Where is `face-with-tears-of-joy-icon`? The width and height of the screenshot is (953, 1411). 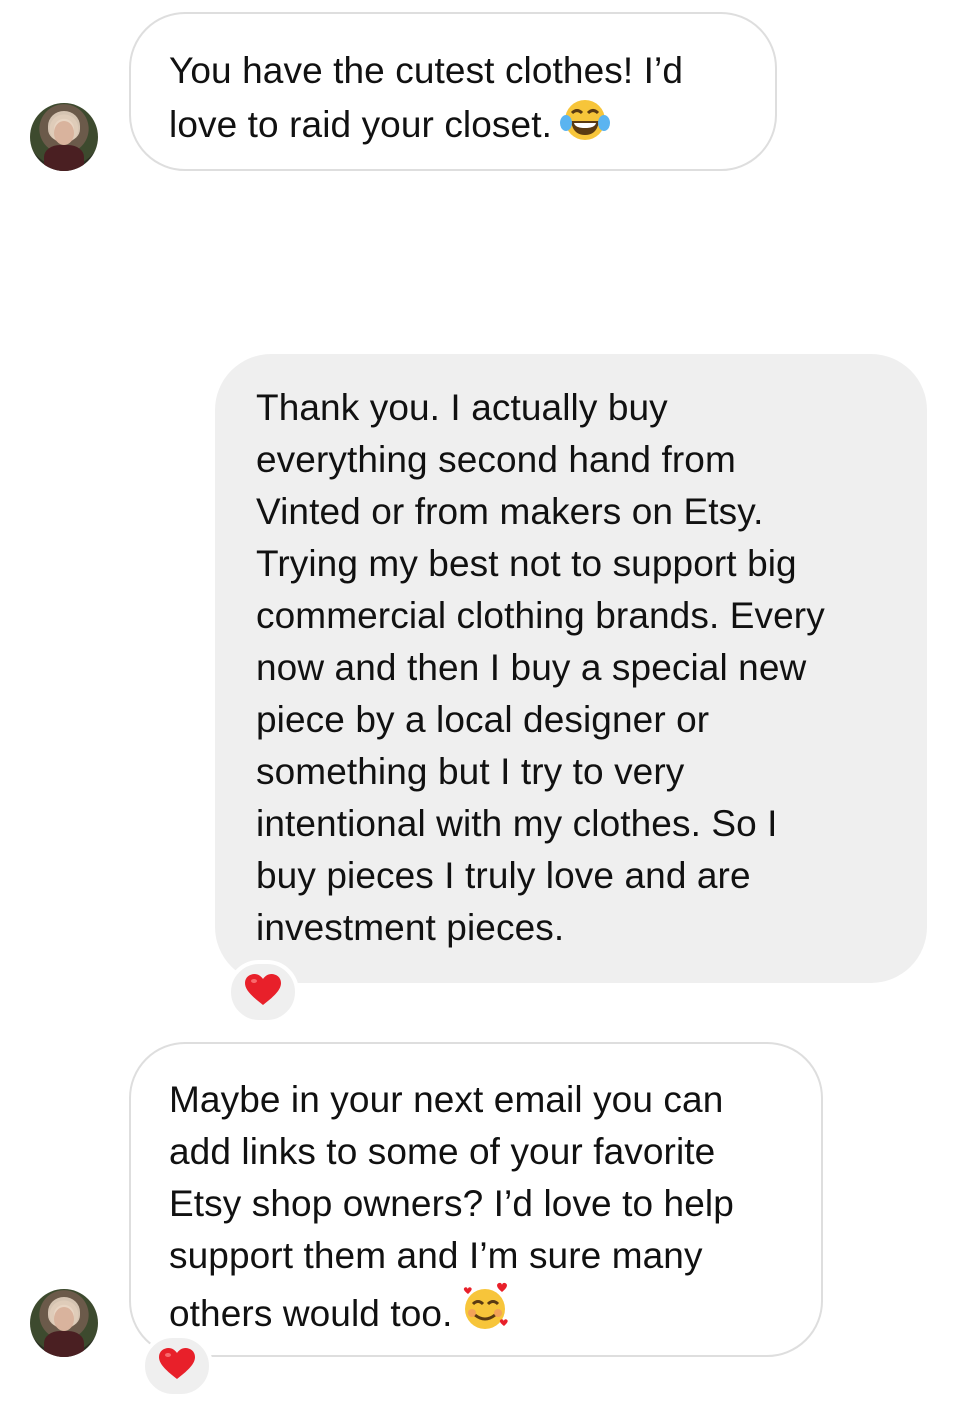
face-with-tears-of-joy-icon is located at coordinates (584, 127).